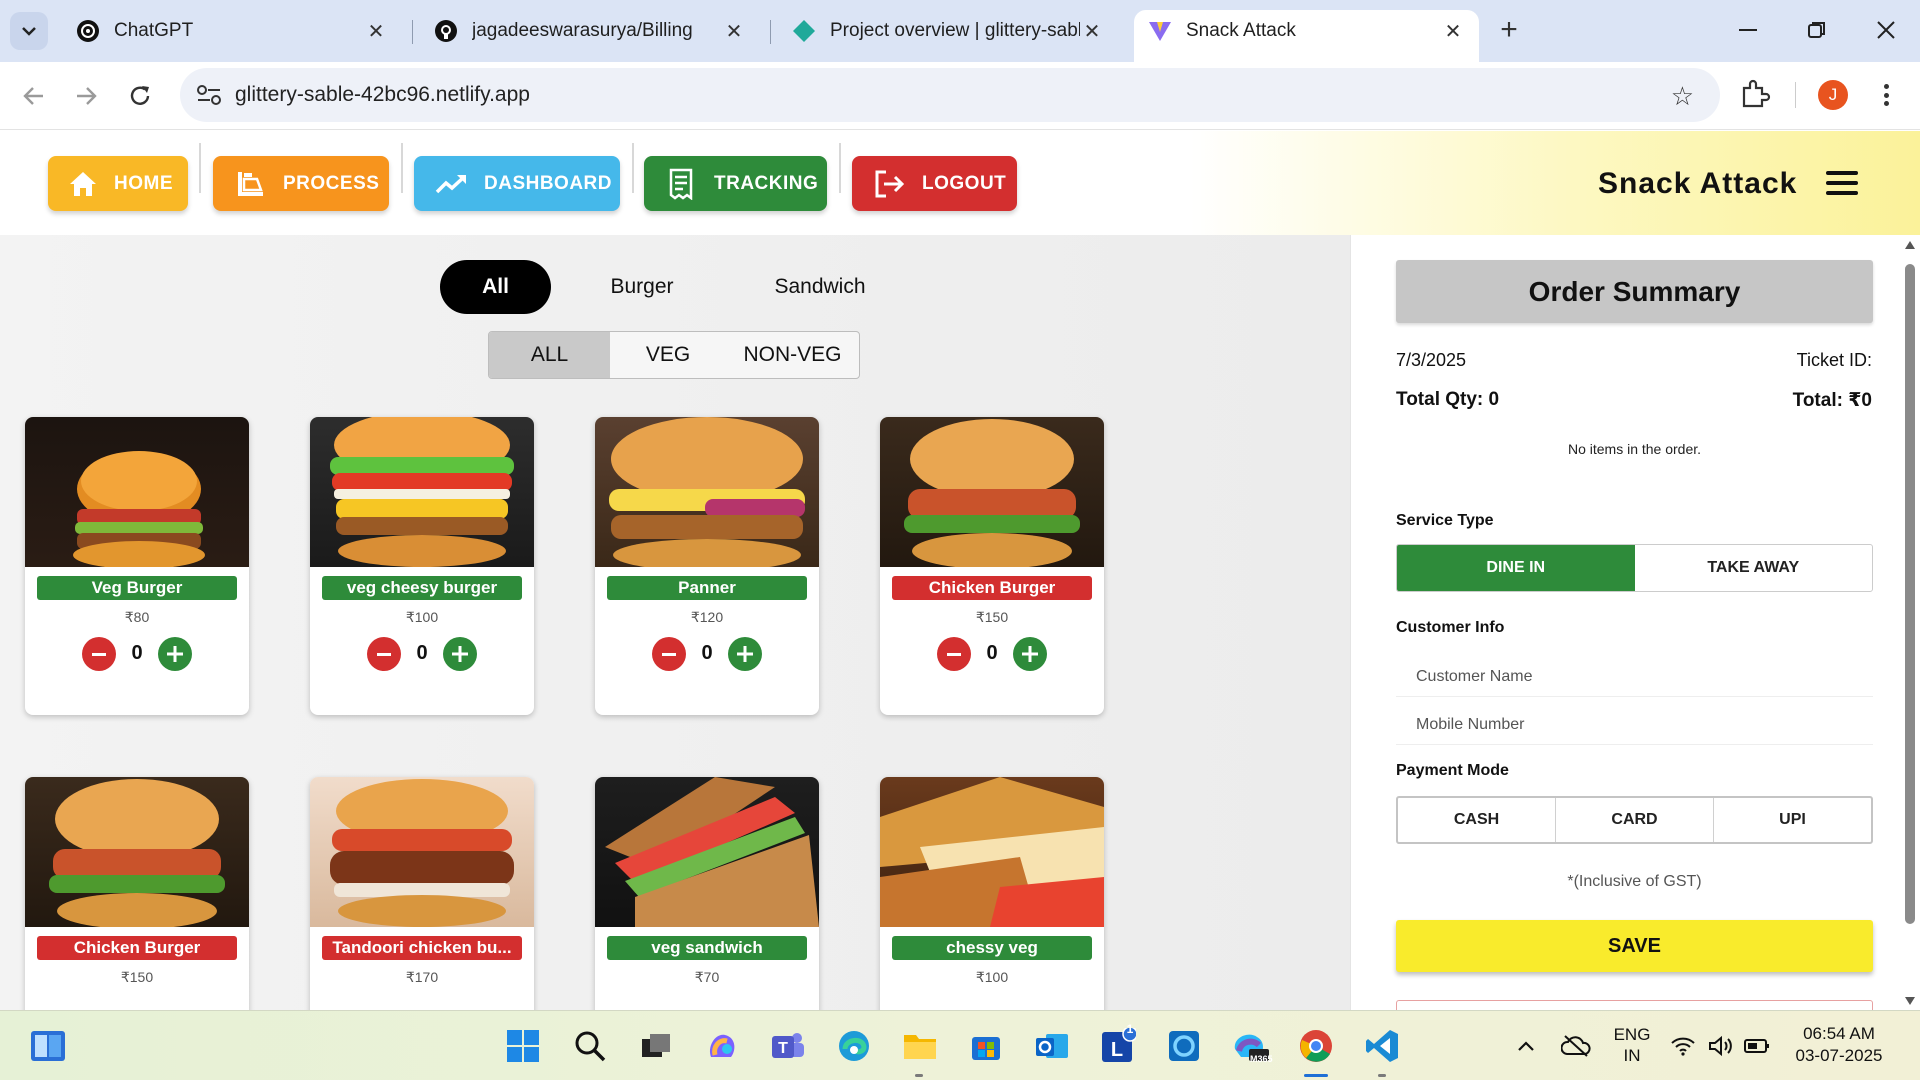 This screenshot has width=1920, height=1080. I want to click on widgets-icon, so click(48, 1046).